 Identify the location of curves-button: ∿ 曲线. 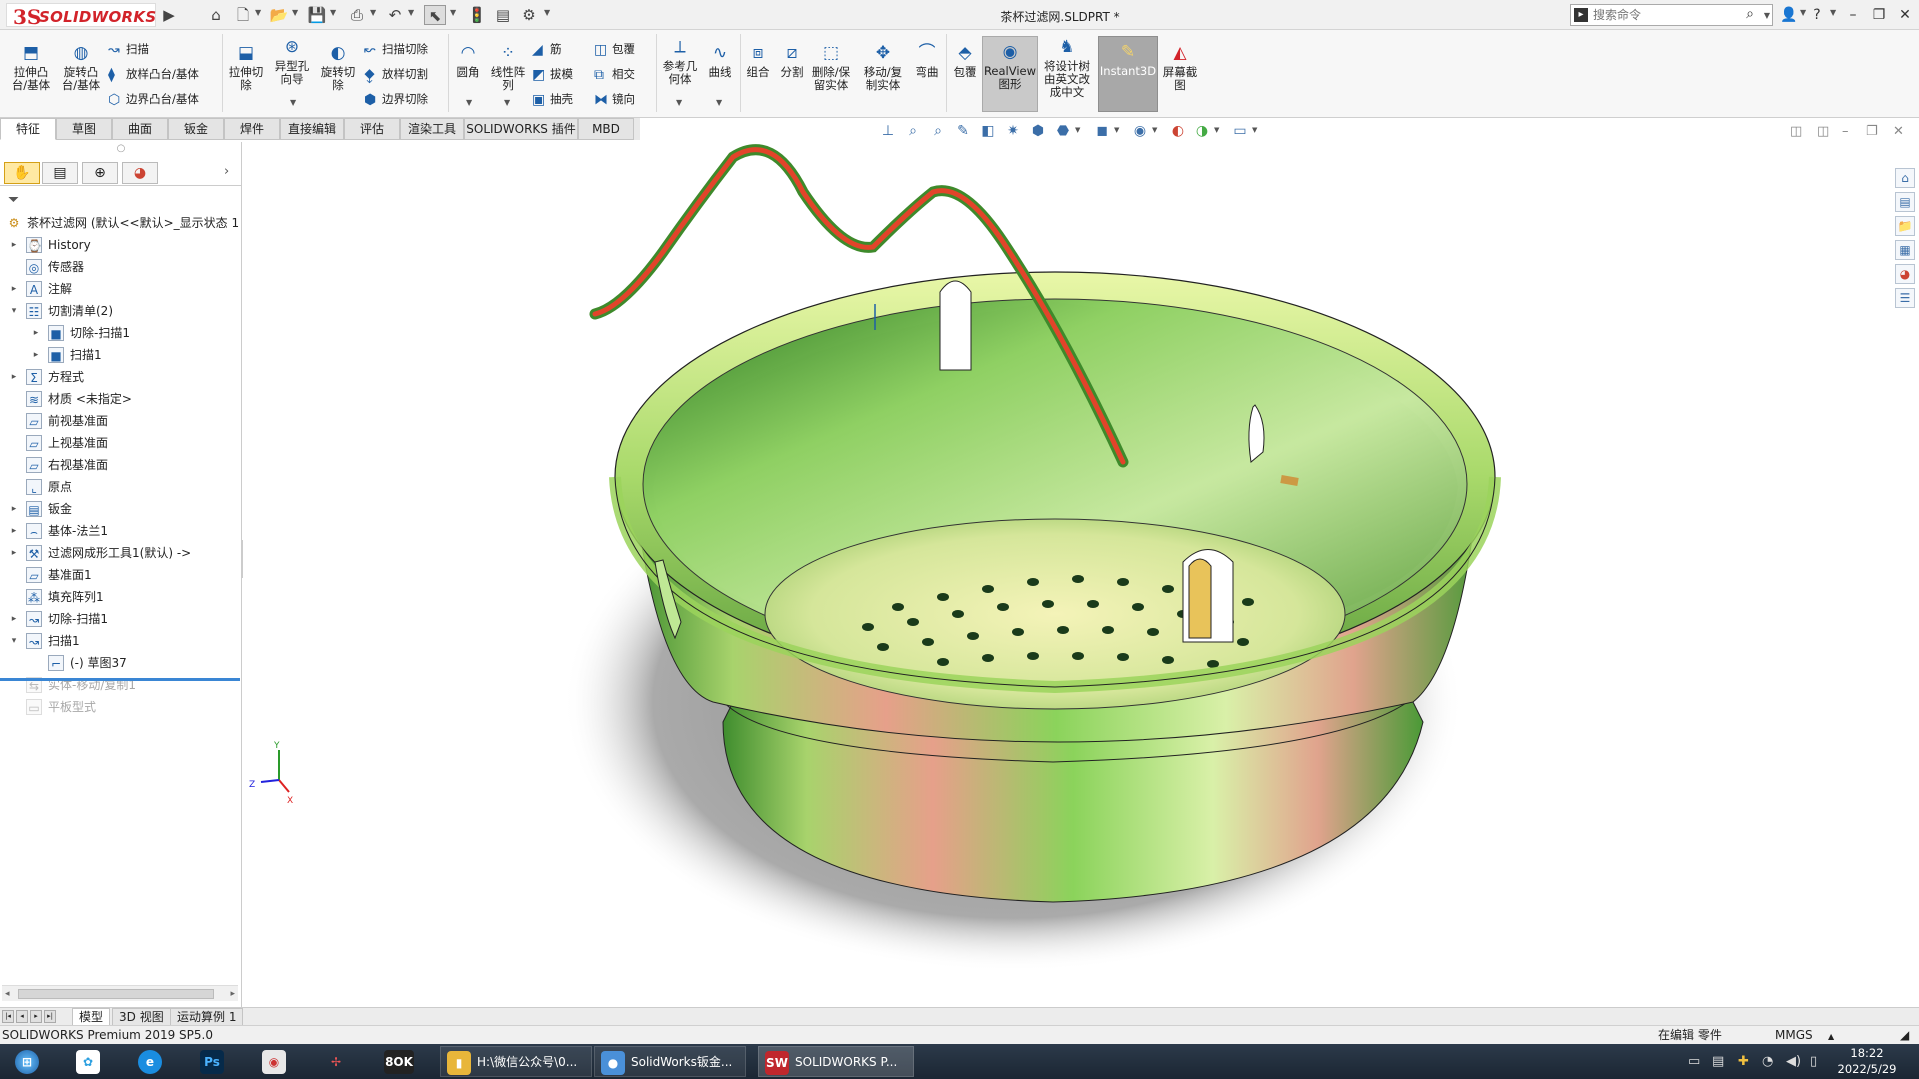
(720, 60).